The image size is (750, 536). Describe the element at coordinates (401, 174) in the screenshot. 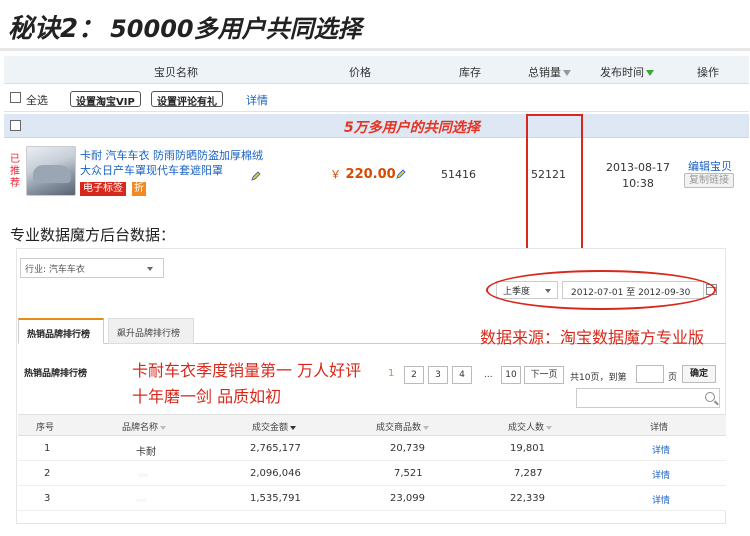

I see `edit-price-pencil-icon` at that location.